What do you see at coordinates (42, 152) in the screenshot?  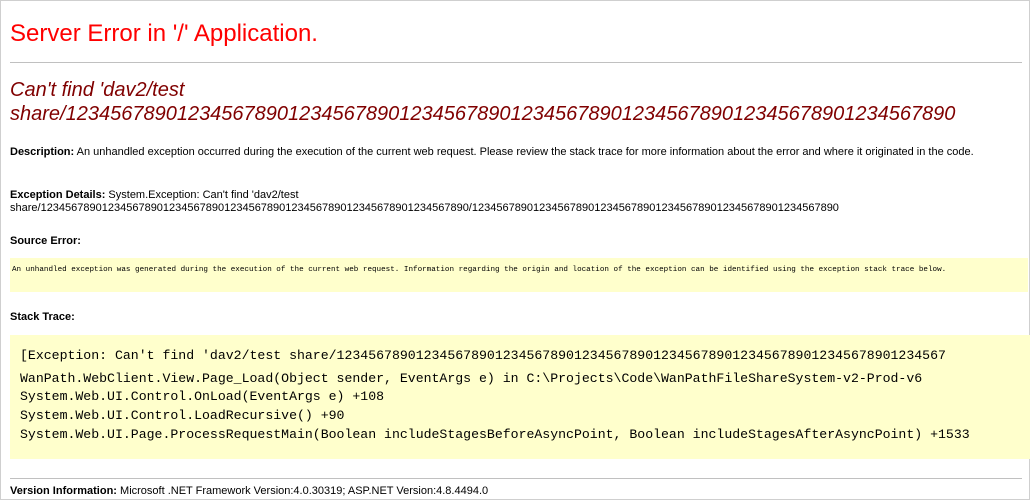 I see `description-label: Description:` at bounding box center [42, 152].